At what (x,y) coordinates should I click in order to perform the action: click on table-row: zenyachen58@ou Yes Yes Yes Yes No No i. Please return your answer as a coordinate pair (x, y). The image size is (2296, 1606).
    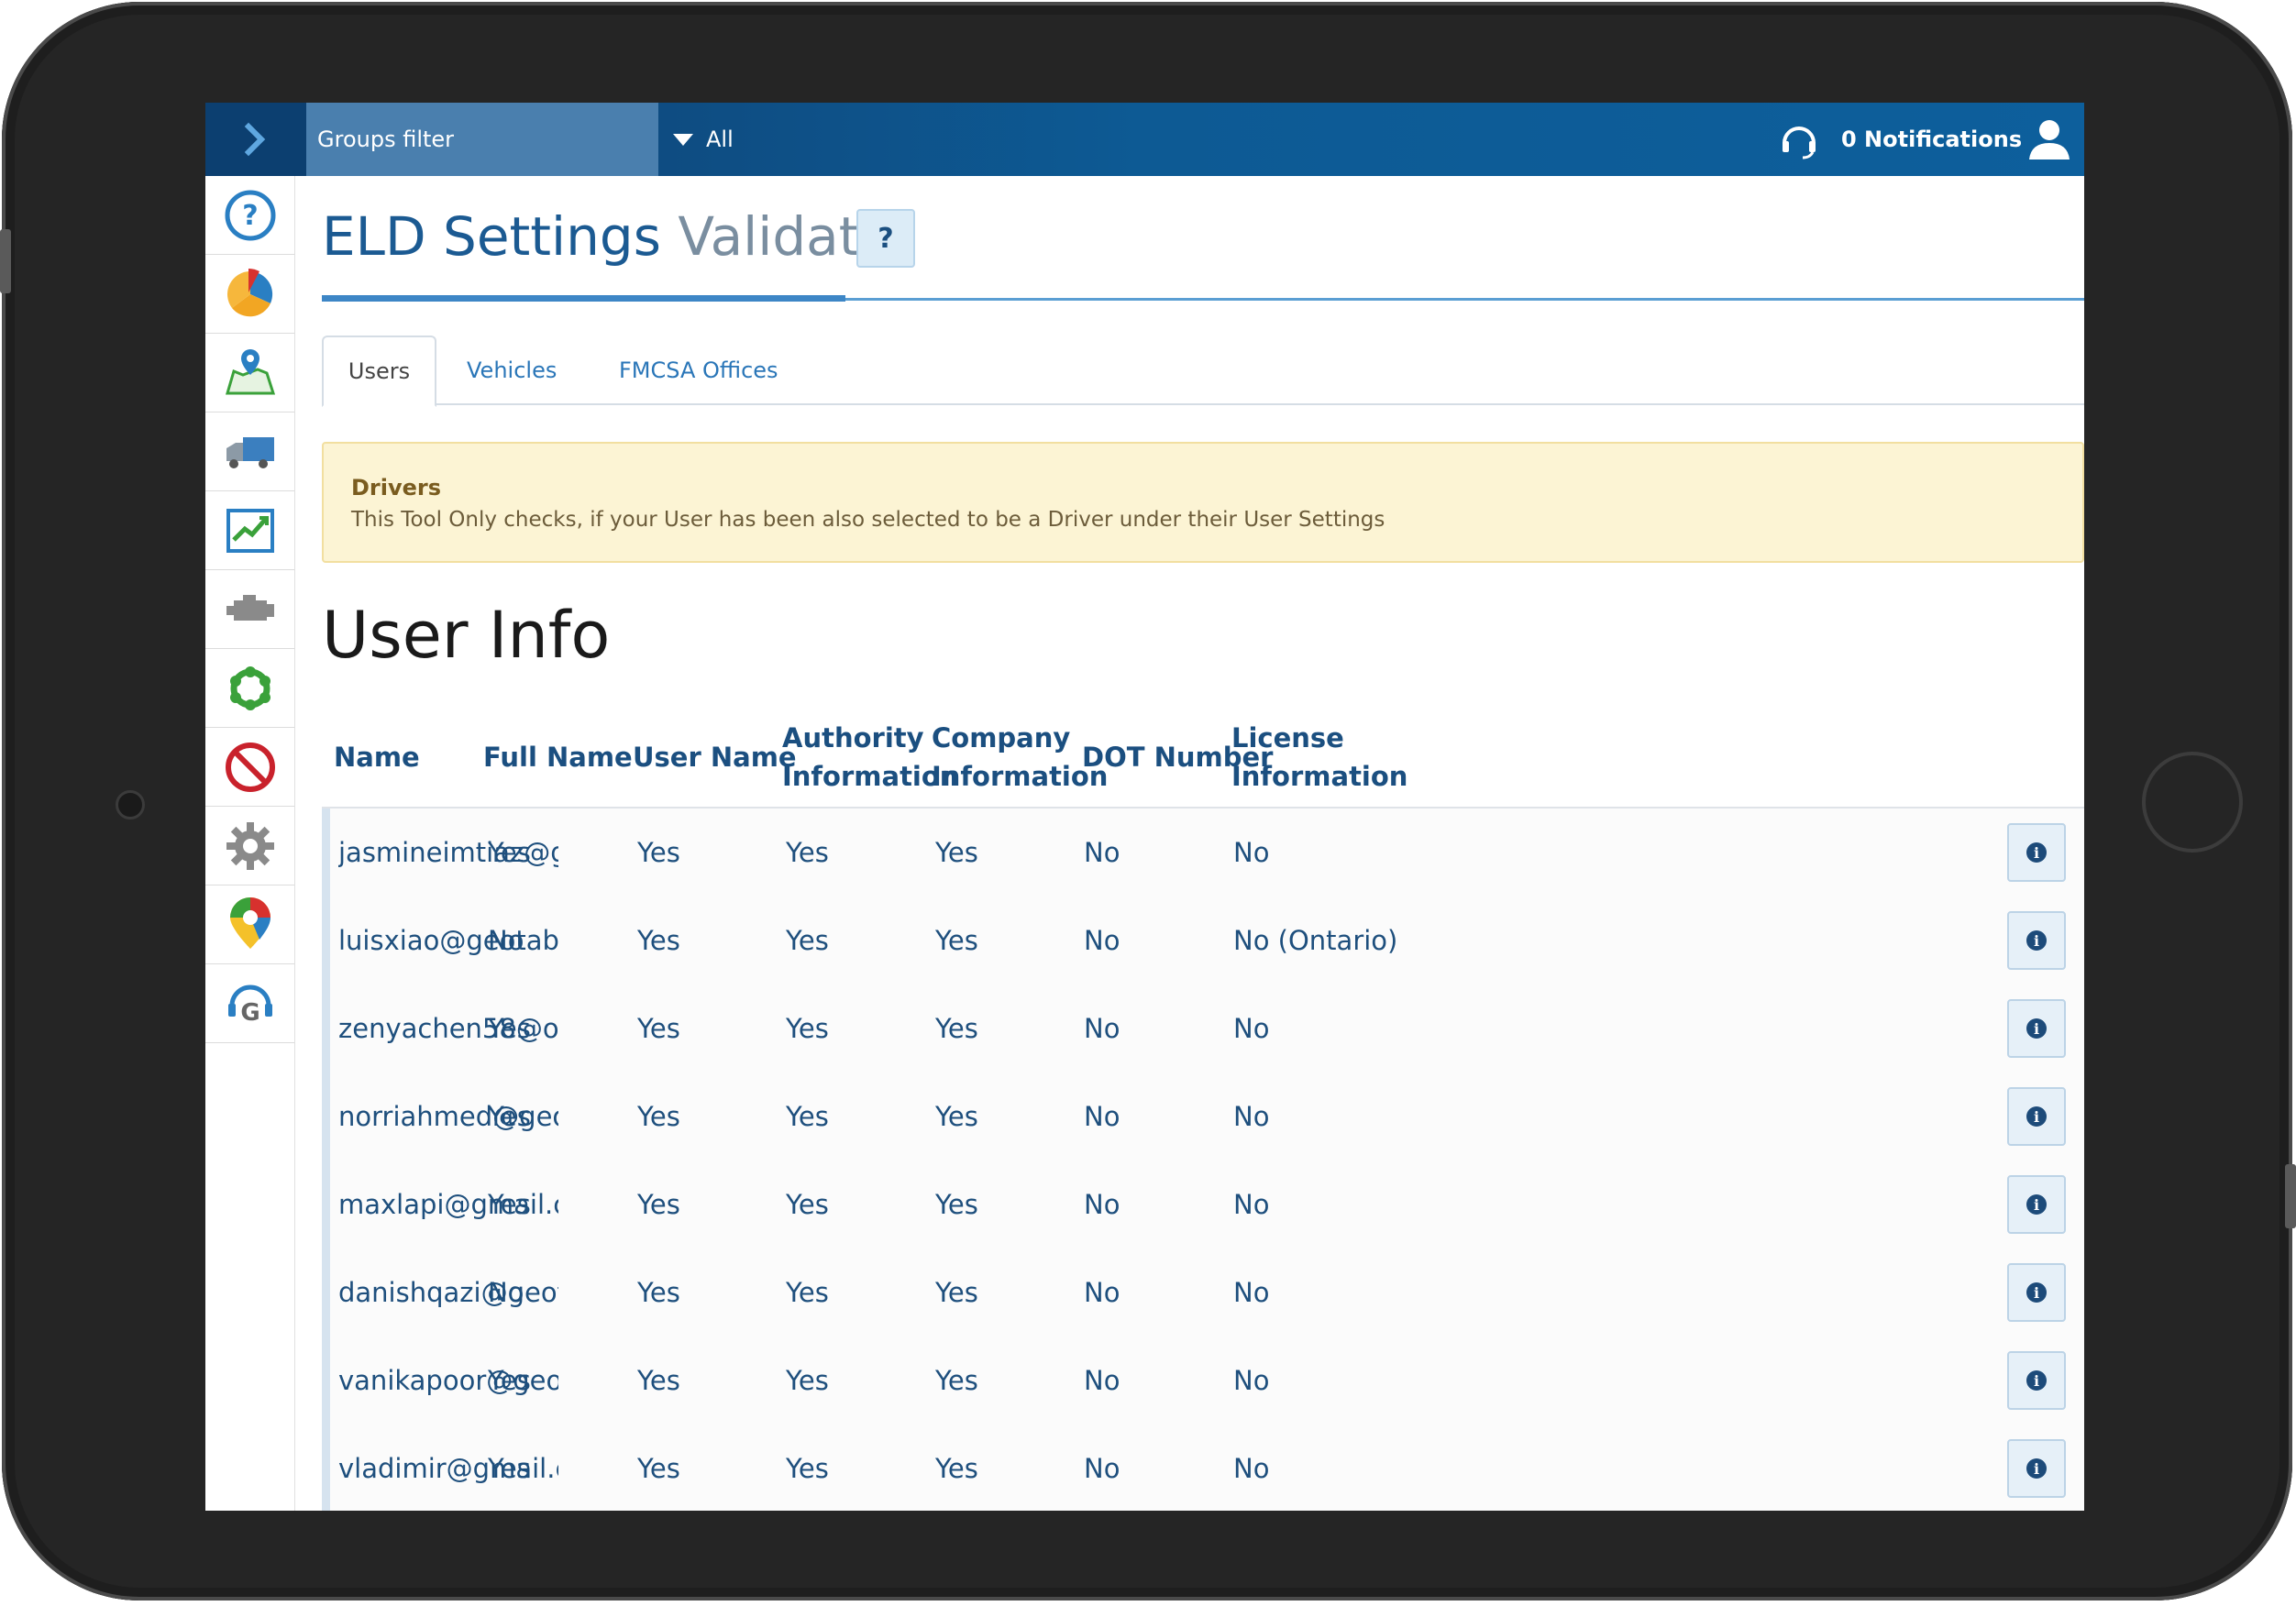
    Looking at the image, I should click on (1203, 1029).